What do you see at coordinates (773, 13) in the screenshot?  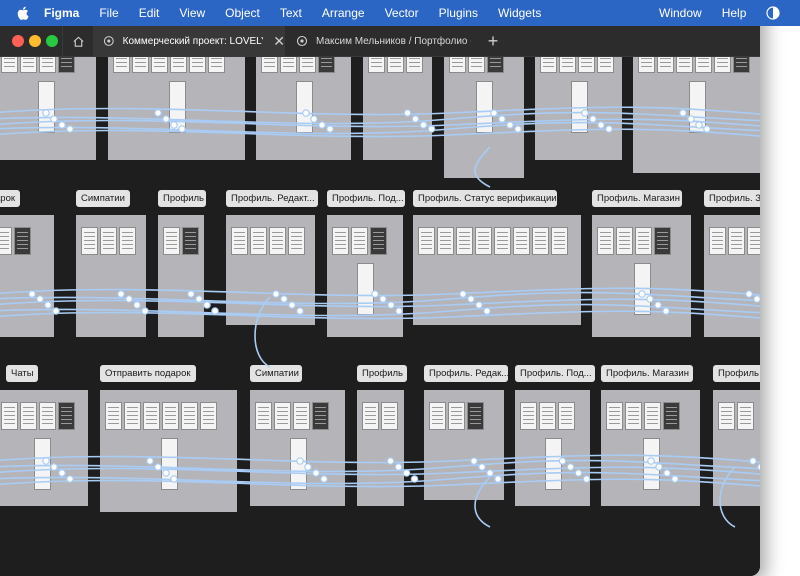 I see `control-center-icon` at bounding box center [773, 13].